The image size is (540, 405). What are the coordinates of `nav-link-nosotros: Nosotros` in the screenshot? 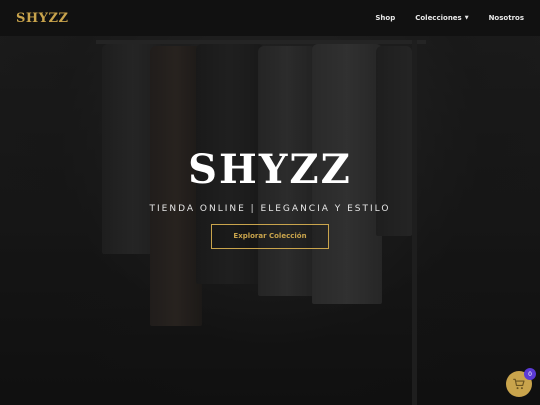 It's located at (506, 18).